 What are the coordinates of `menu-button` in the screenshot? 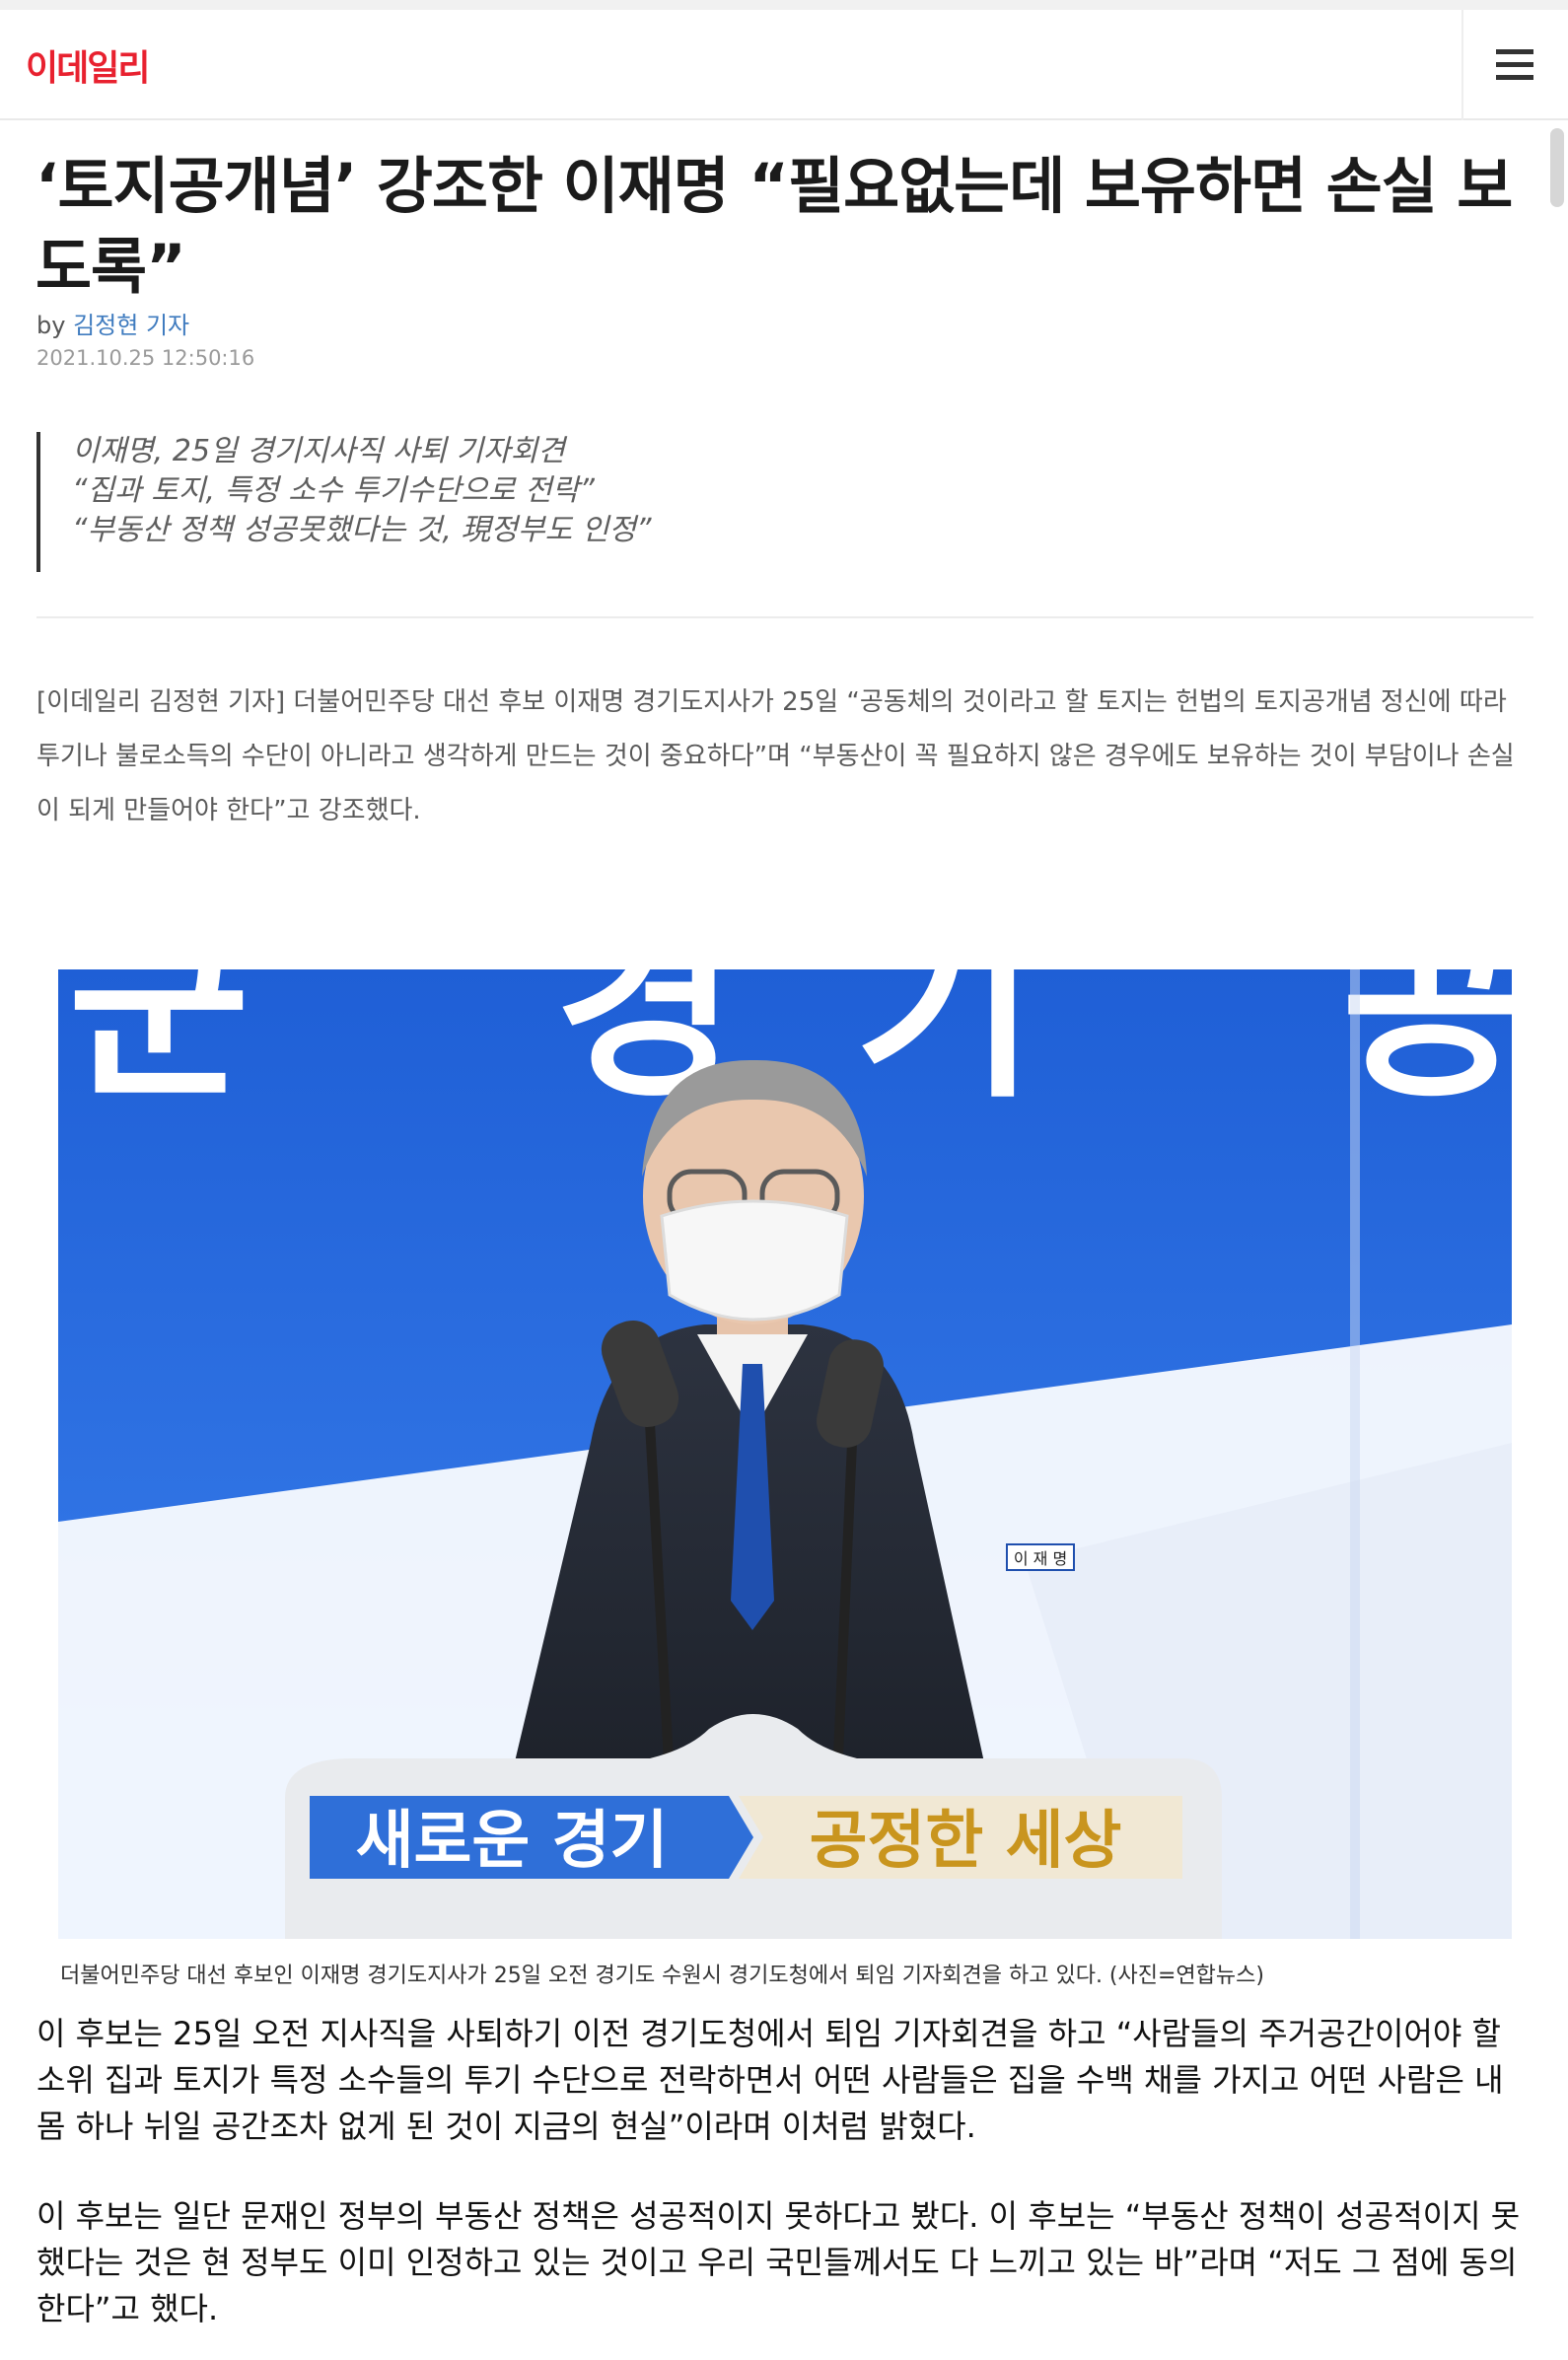 It's located at (1514, 65).